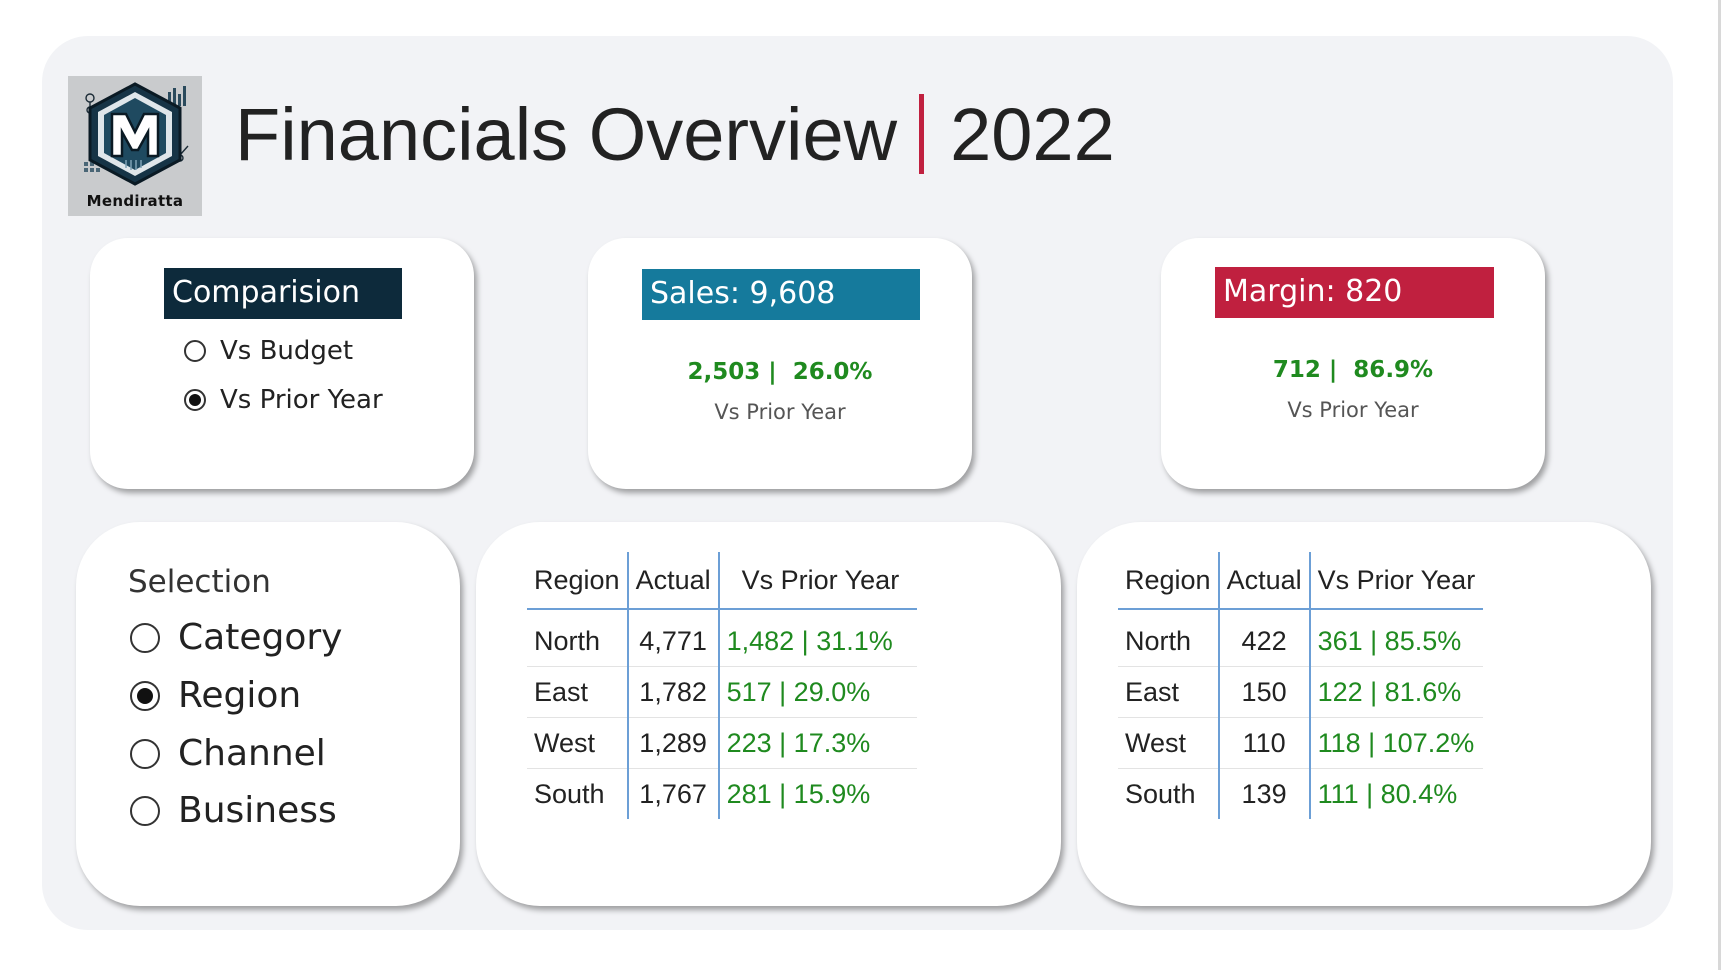  I want to click on cell-actual: 1,782, so click(673, 692).